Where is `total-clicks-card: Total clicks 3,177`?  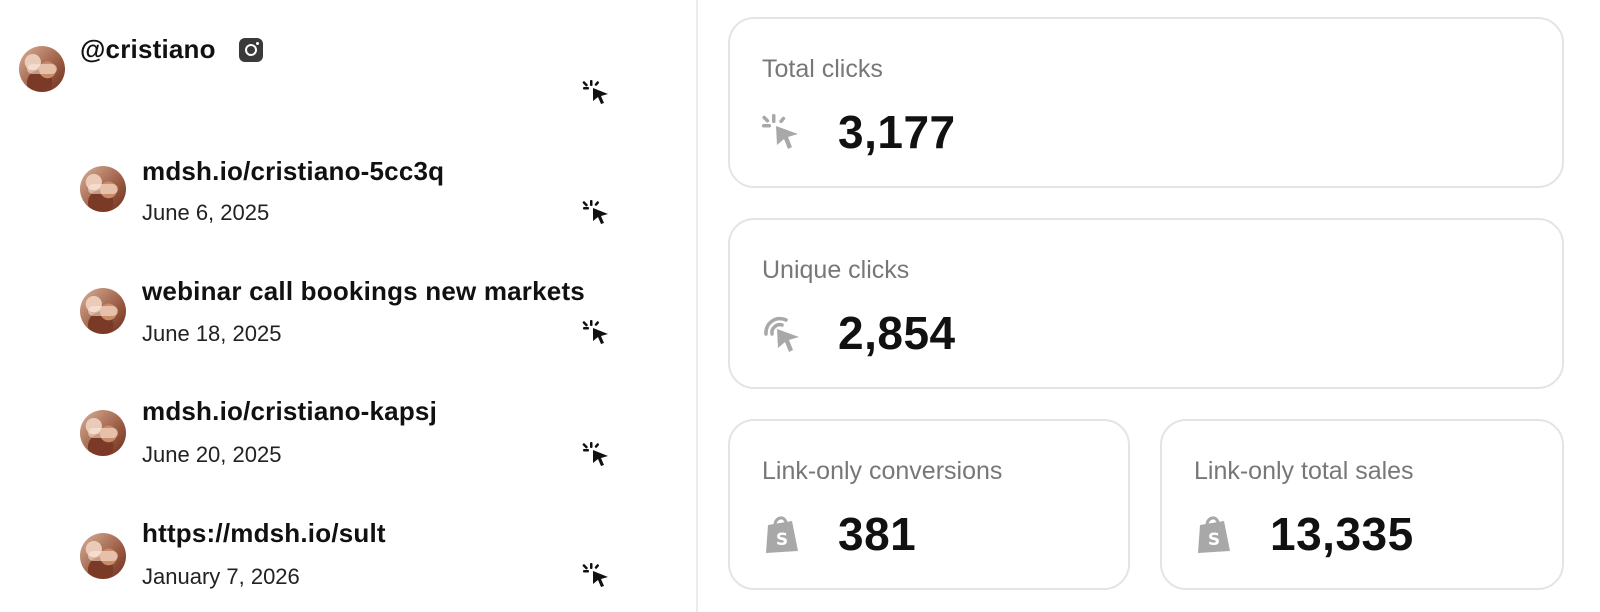 total-clicks-card: Total clicks 3,177 is located at coordinates (1146, 102).